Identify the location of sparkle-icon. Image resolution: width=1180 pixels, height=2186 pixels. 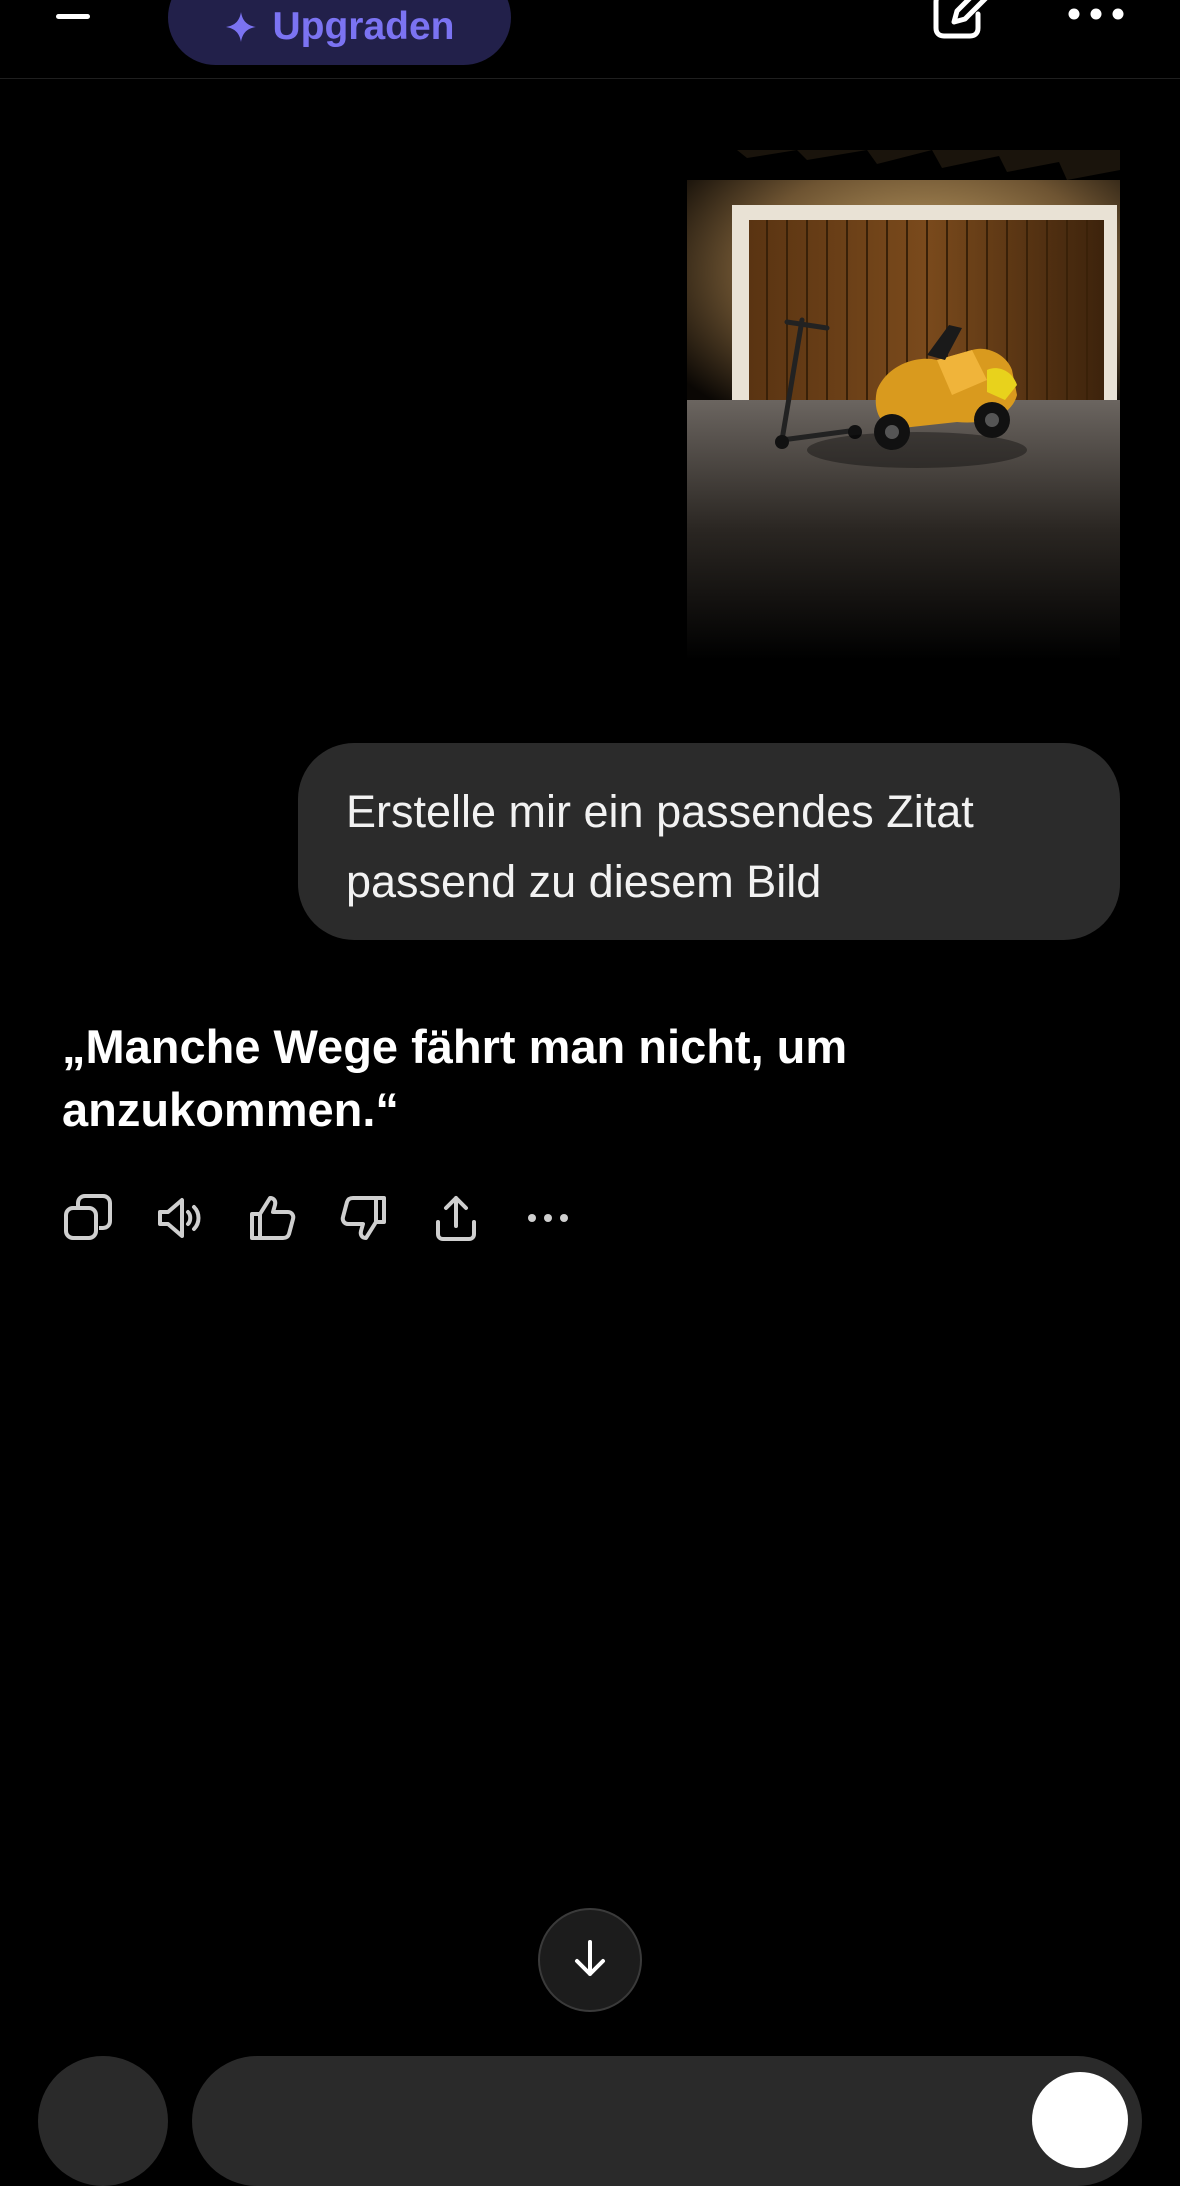
(241, 27).